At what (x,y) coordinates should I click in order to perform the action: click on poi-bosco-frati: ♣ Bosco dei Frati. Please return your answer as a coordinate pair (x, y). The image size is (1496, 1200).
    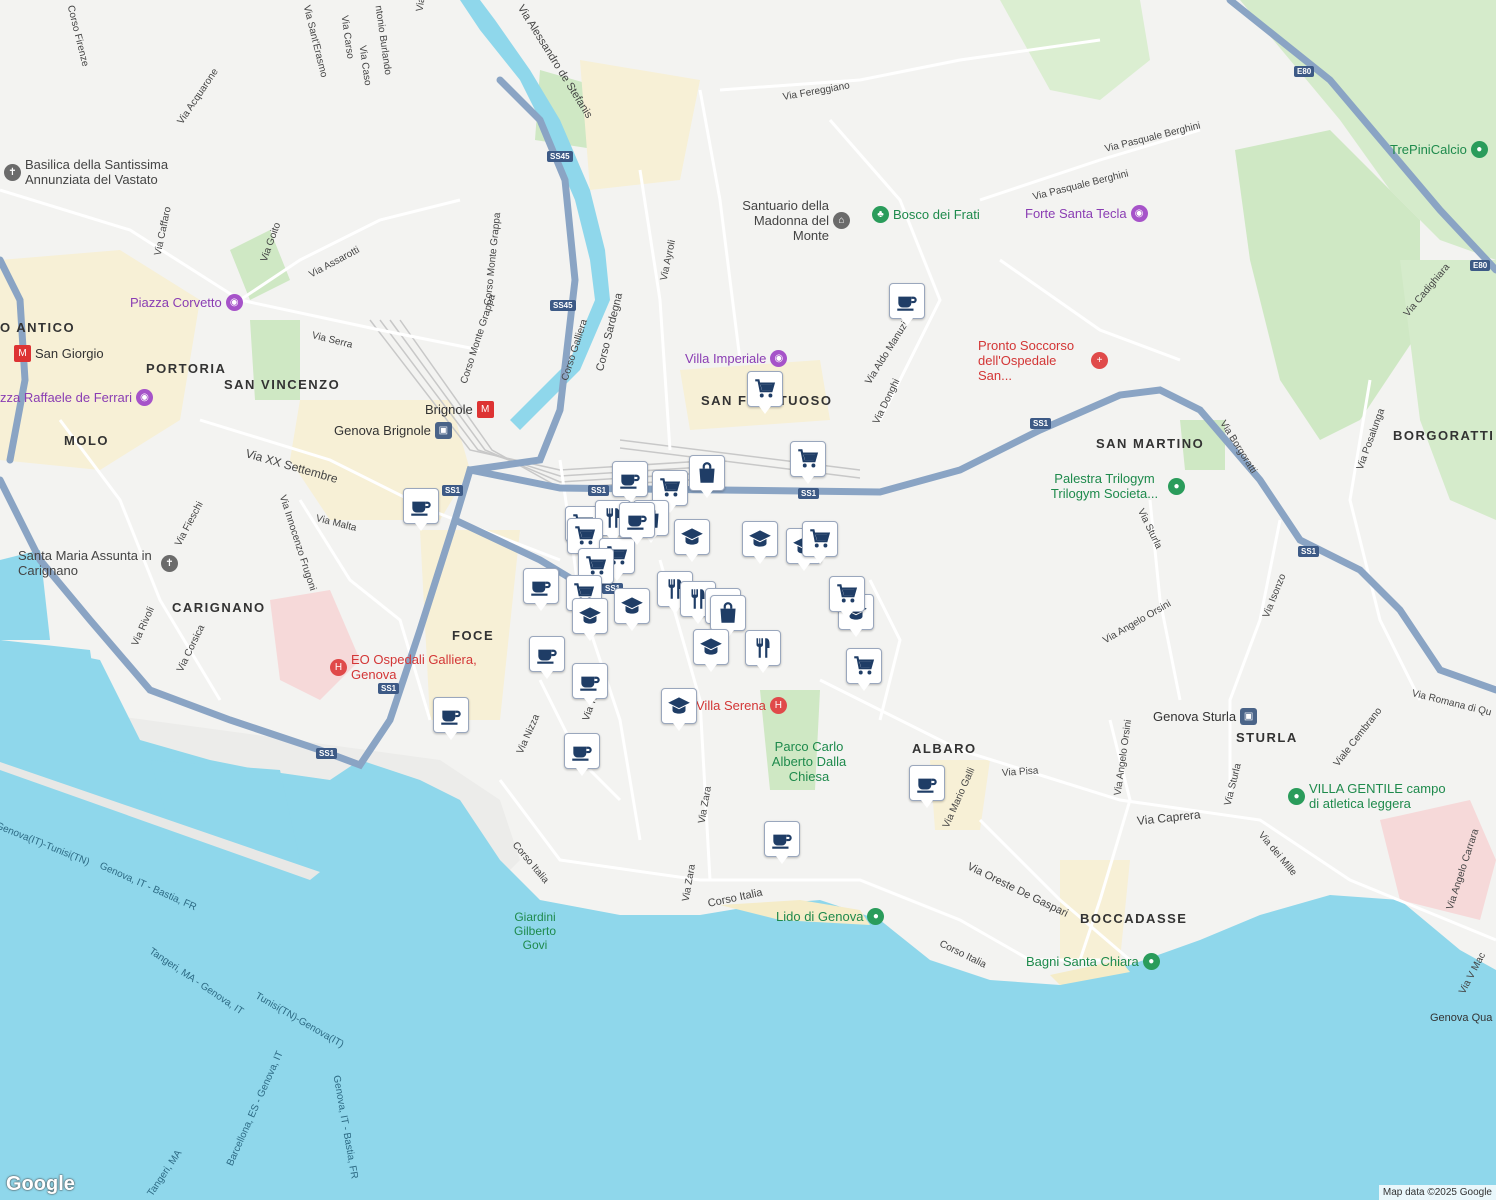
    Looking at the image, I should click on (926, 214).